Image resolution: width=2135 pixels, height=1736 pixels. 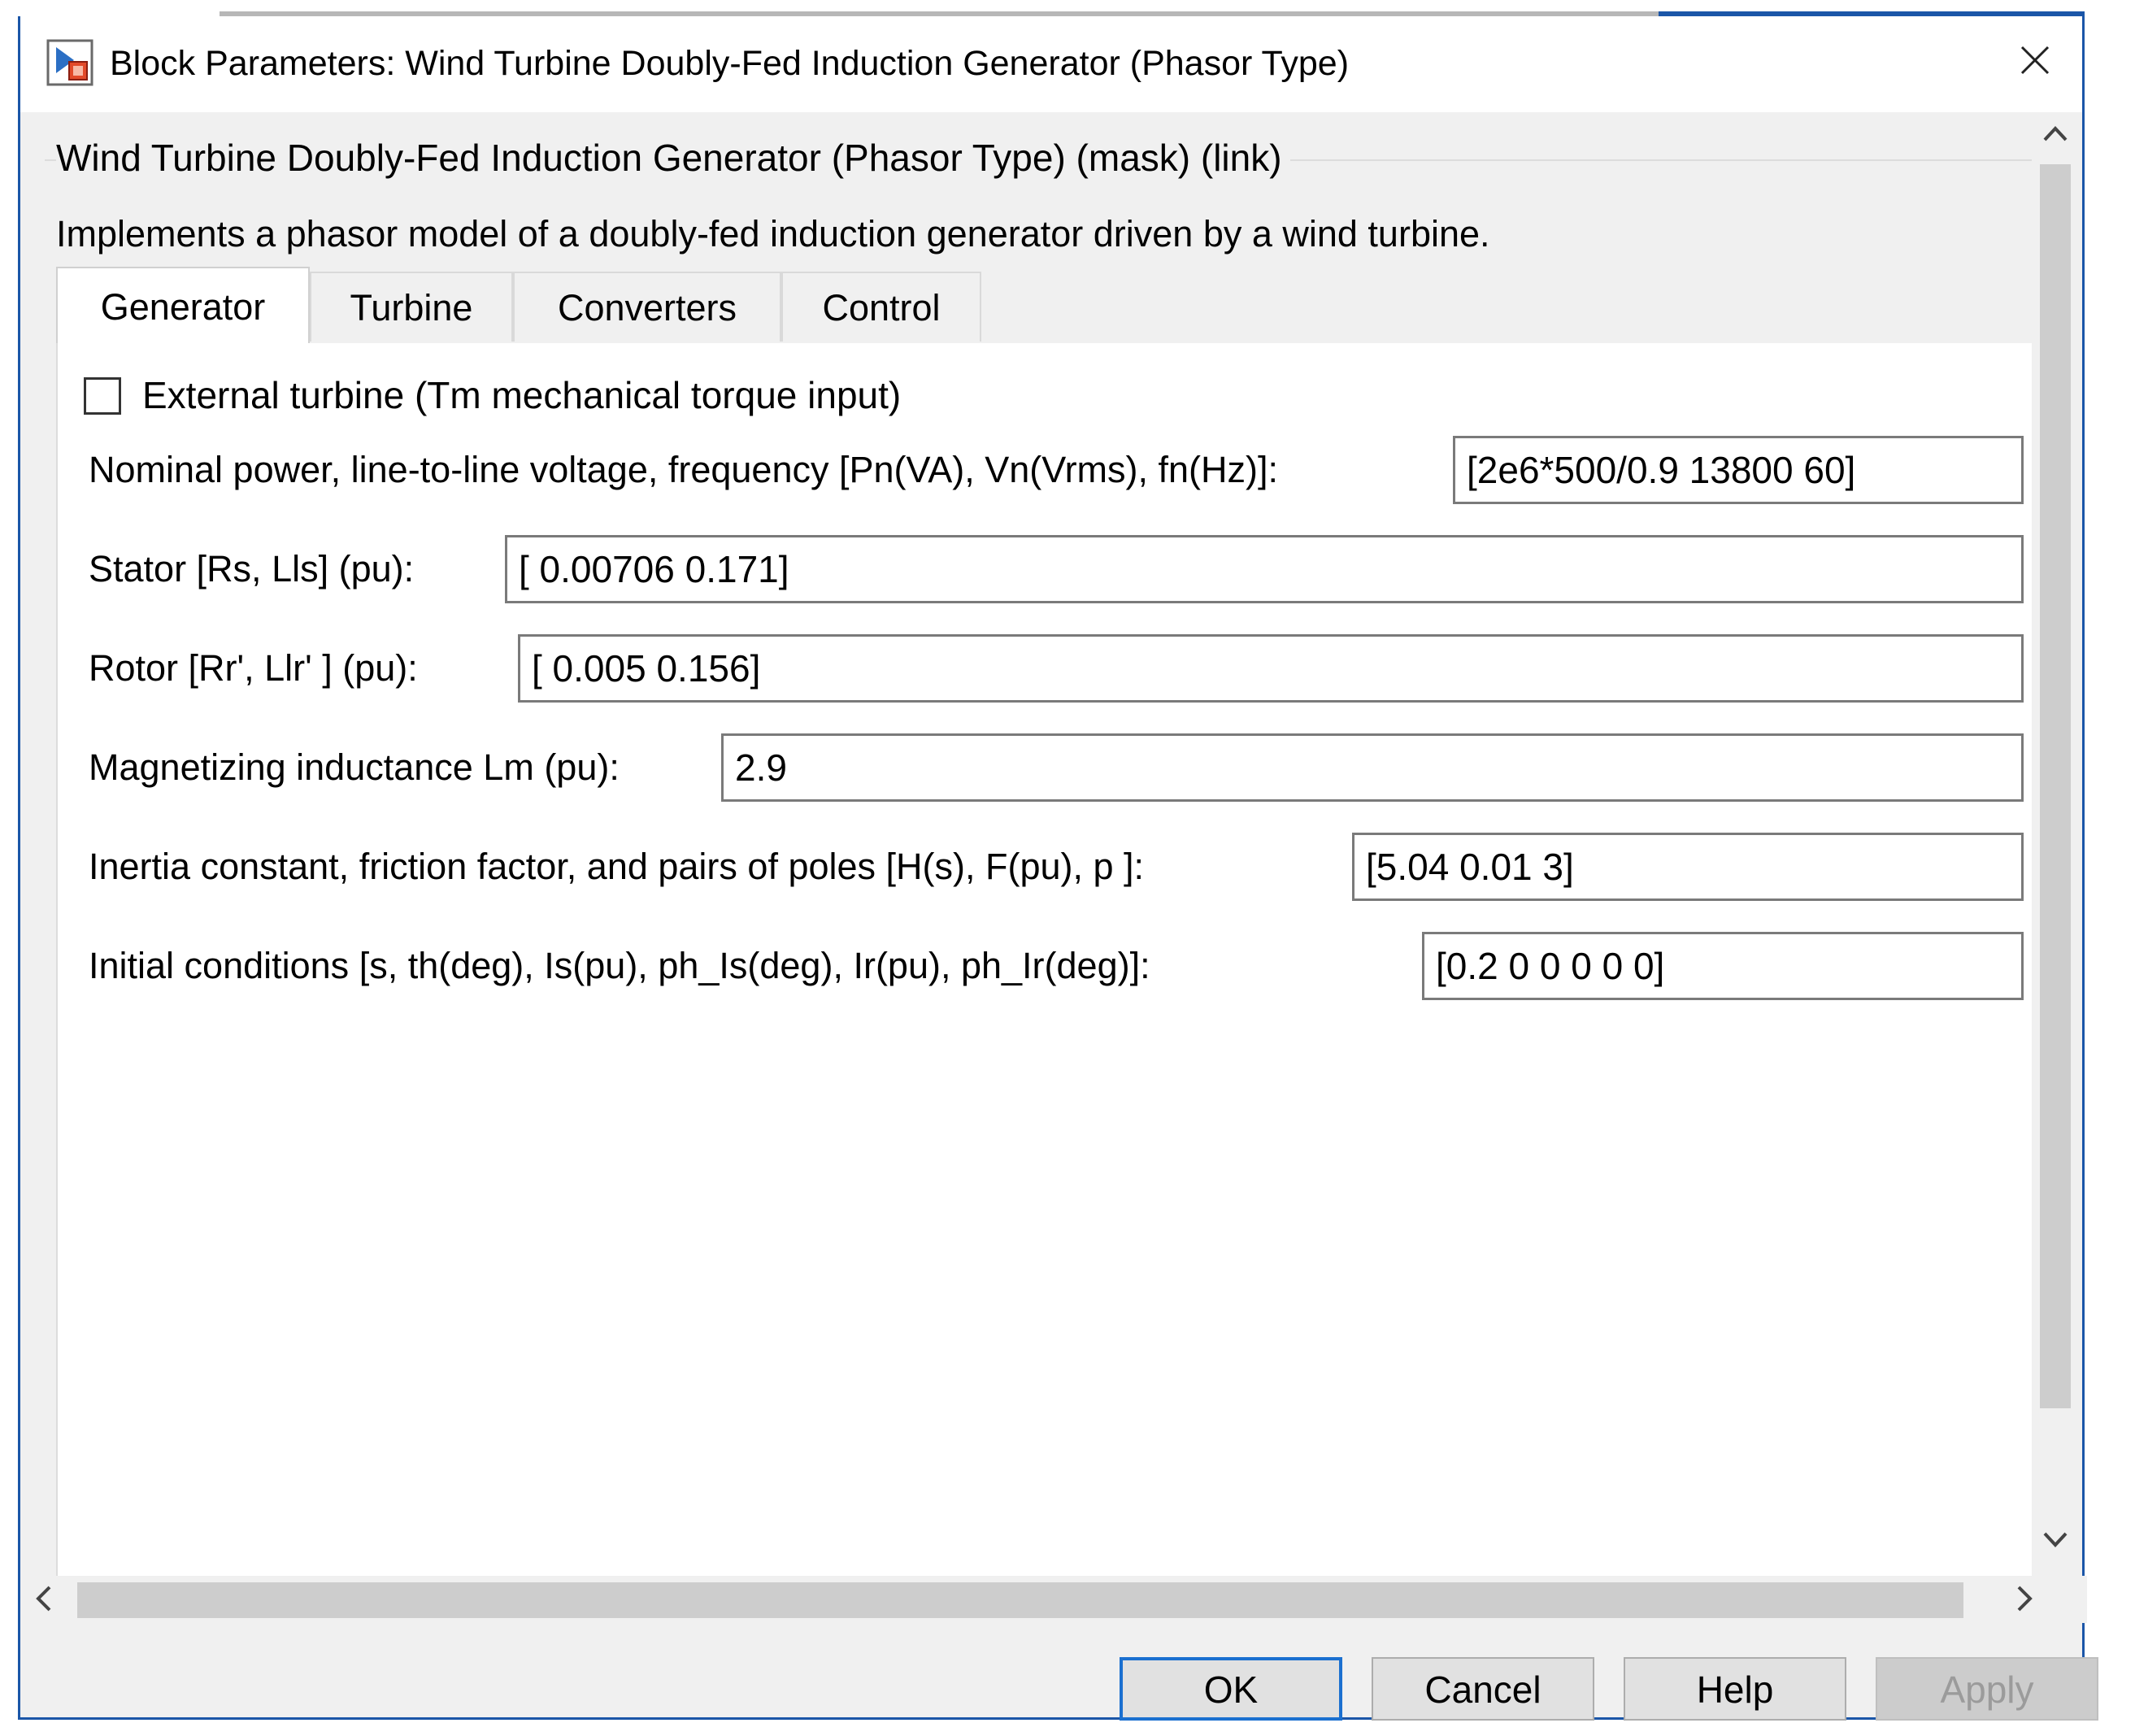 I want to click on close-icon, so click(x=2035, y=60).